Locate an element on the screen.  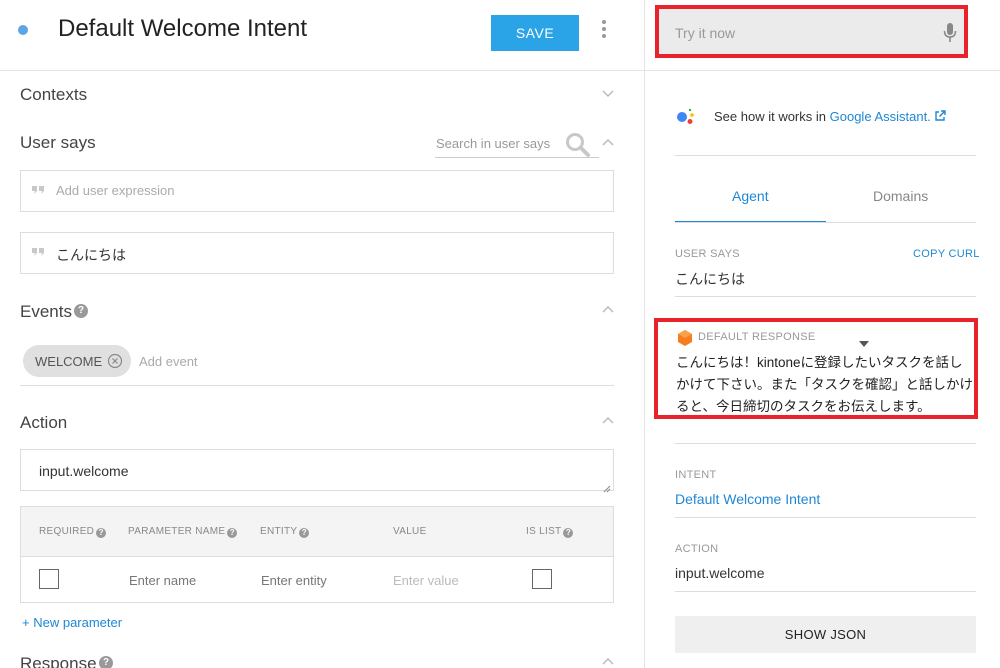
col-required: REQUIRED? is located at coordinates (73, 532).